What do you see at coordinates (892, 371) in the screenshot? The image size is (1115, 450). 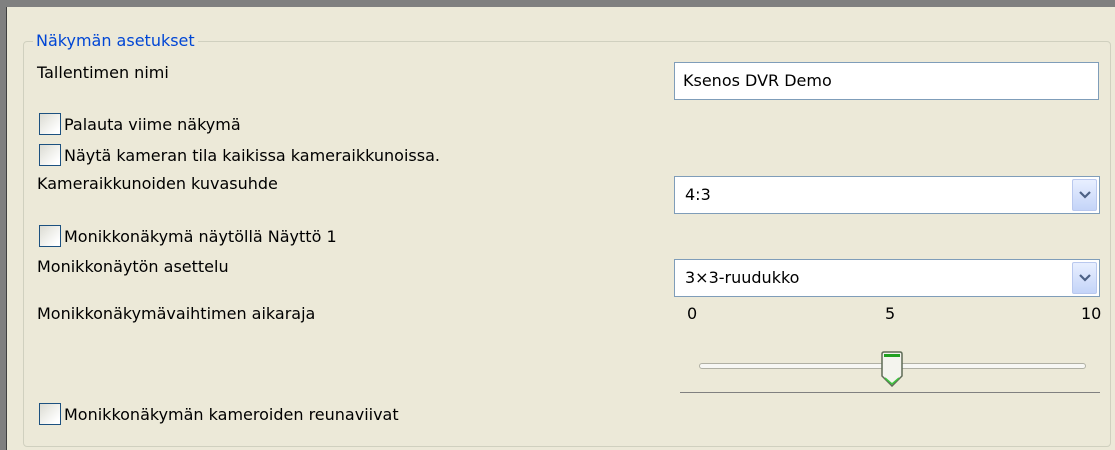 I see `switcher-timeout-slider-thumb` at bounding box center [892, 371].